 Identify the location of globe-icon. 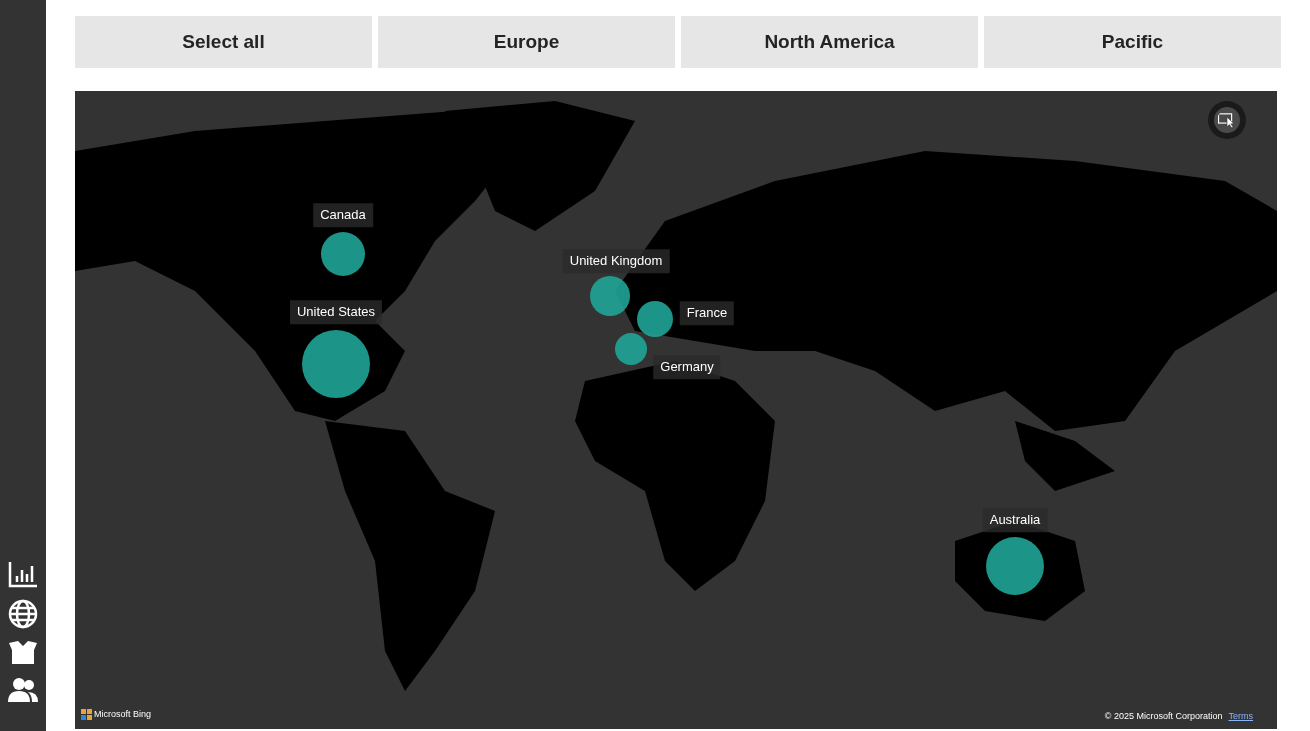
(23, 614).